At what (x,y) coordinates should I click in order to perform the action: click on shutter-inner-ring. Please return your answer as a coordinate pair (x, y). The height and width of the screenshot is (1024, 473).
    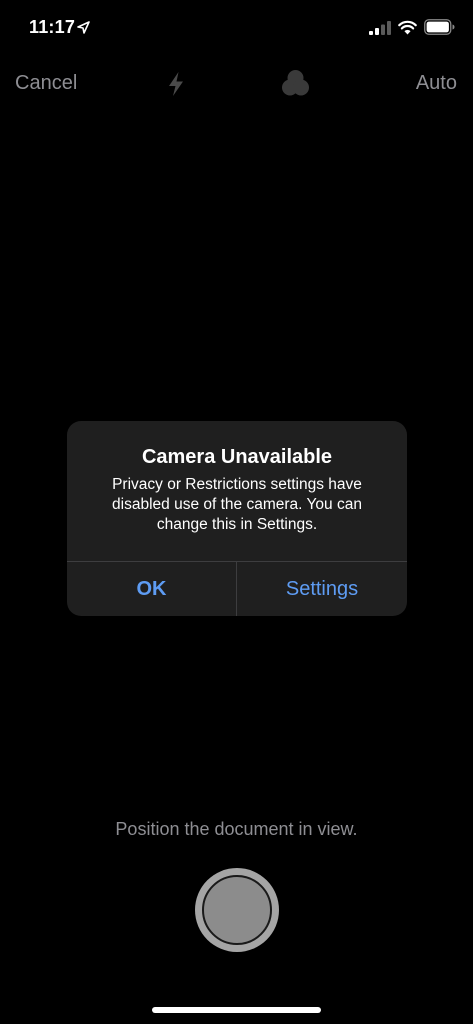
    Looking at the image, I should click on (237, 910).